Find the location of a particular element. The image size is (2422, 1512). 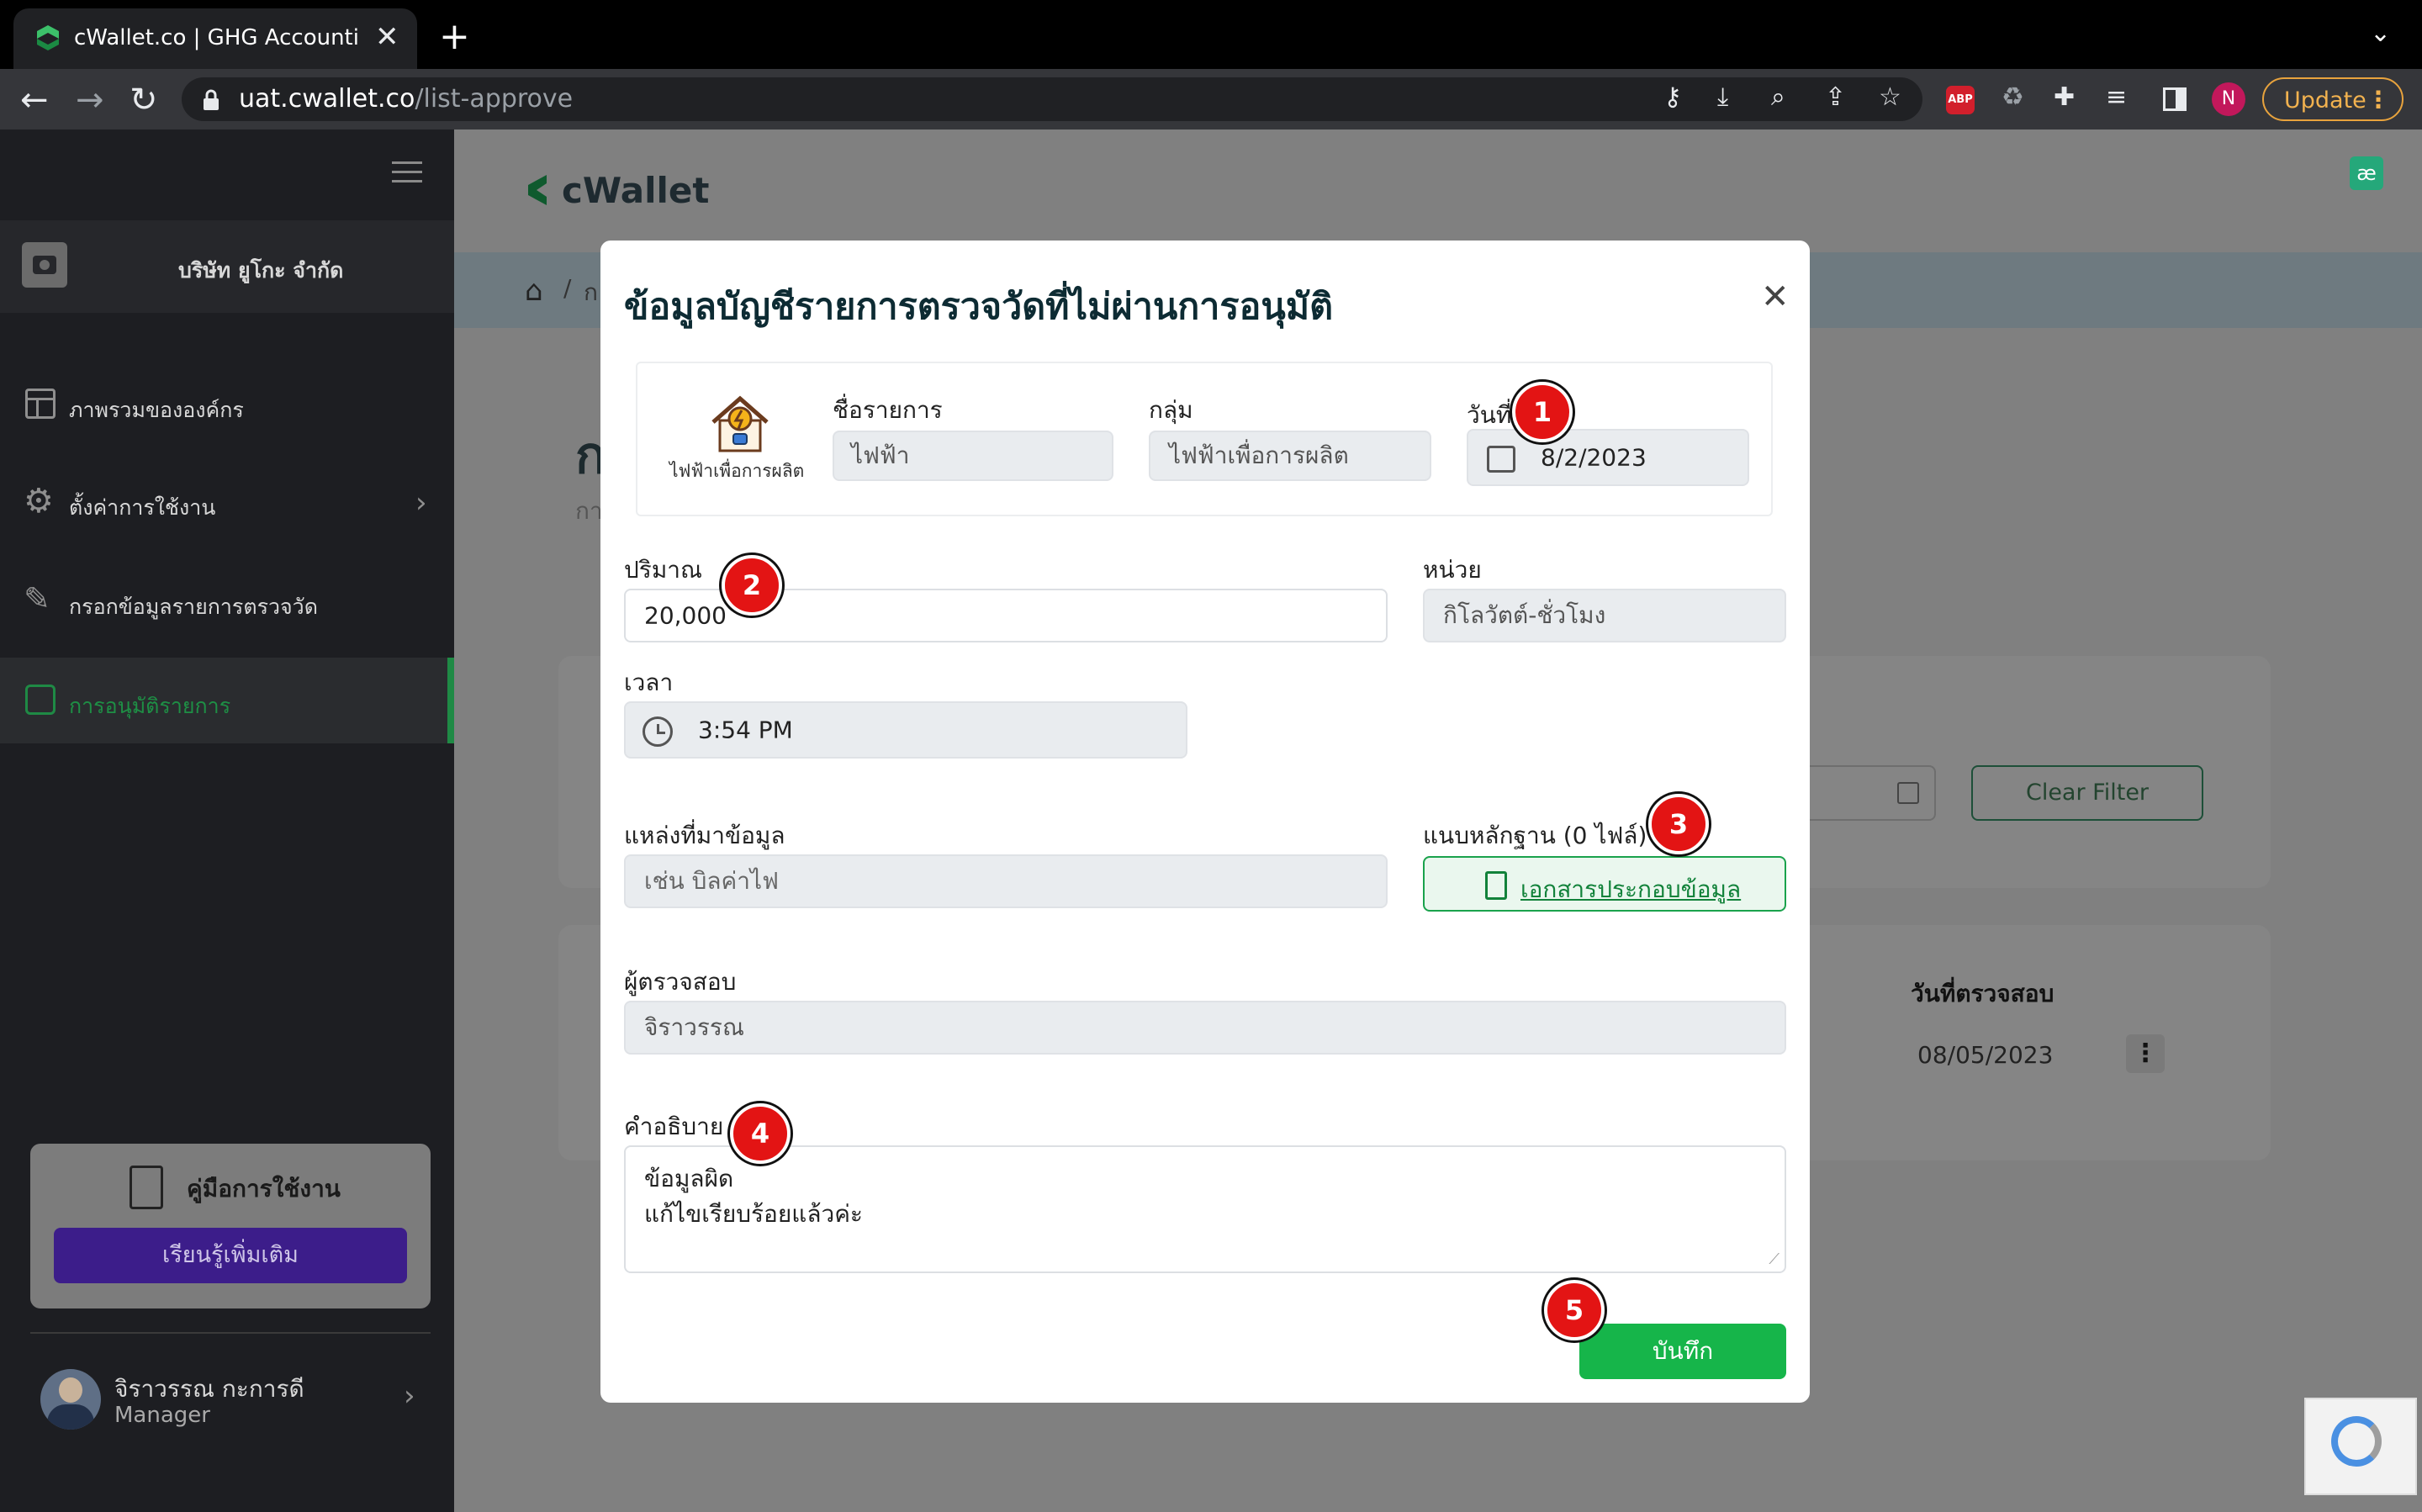

item-icon-caption: ไฟฟ้าเพื่อการผลิต is located at coordinates (737, 471).